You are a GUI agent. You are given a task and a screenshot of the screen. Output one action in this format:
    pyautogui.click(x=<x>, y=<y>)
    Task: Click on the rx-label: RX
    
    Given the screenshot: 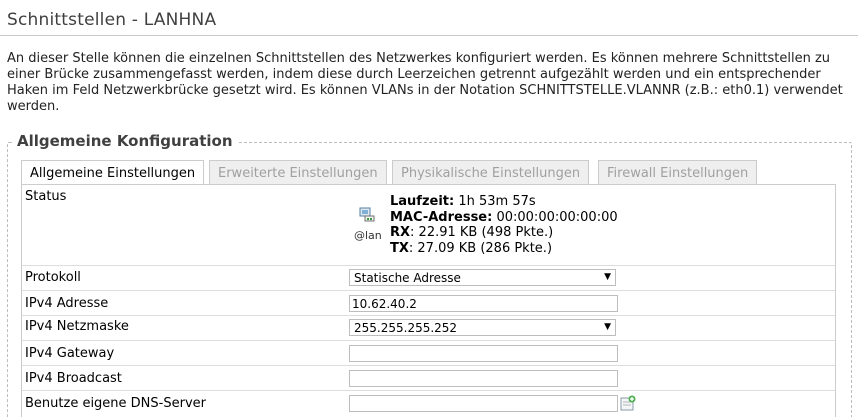 What is the action you would take?
    pyautogui.click(x=400, y=232)
    